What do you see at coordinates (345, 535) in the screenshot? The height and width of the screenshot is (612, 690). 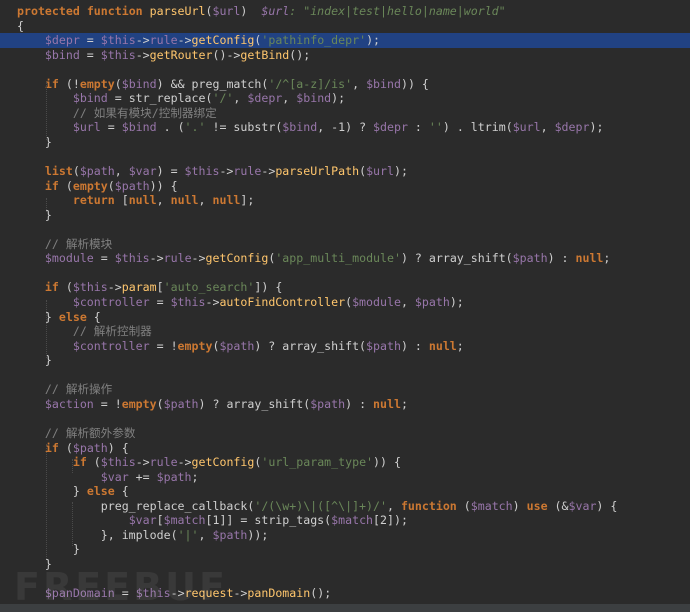 I see `code-line: }, implode('|', $path));` at bounding box center [345, 535].